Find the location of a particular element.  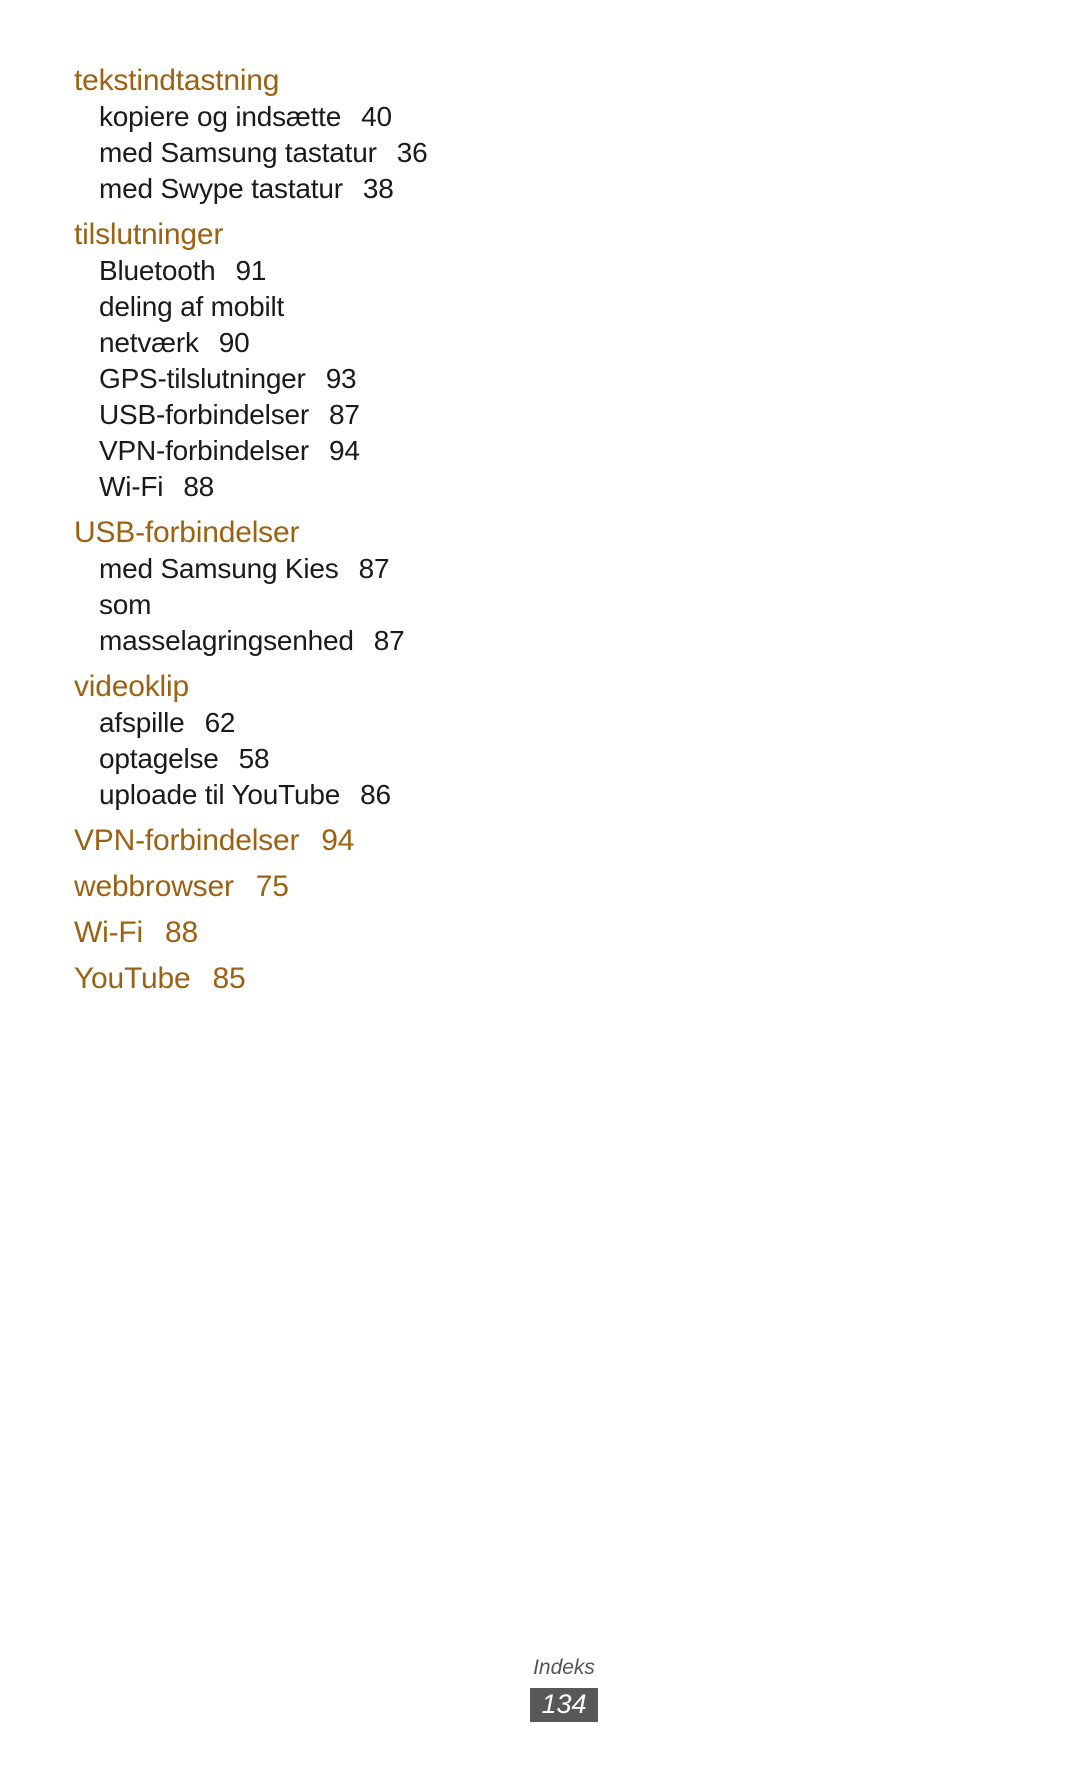

index-group-heading-label: videoklip is located at coordinates (131, 686).